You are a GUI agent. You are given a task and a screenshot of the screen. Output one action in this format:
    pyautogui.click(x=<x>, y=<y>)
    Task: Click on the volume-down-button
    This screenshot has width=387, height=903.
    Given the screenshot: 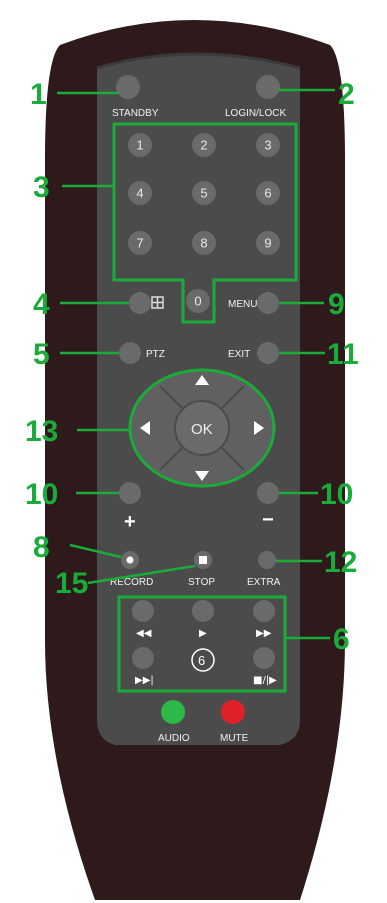 What is the action you would take?
    pyautogui.click(x=268, y=493)
    